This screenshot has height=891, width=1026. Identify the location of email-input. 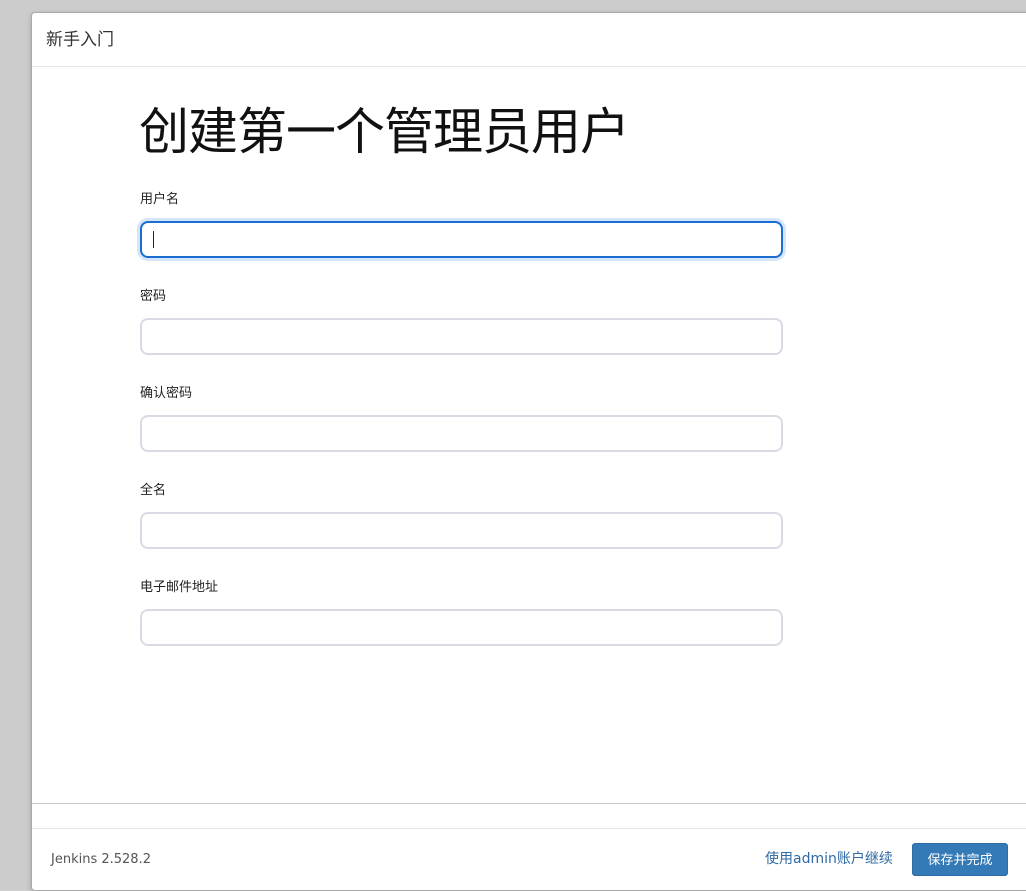
(461, 627).